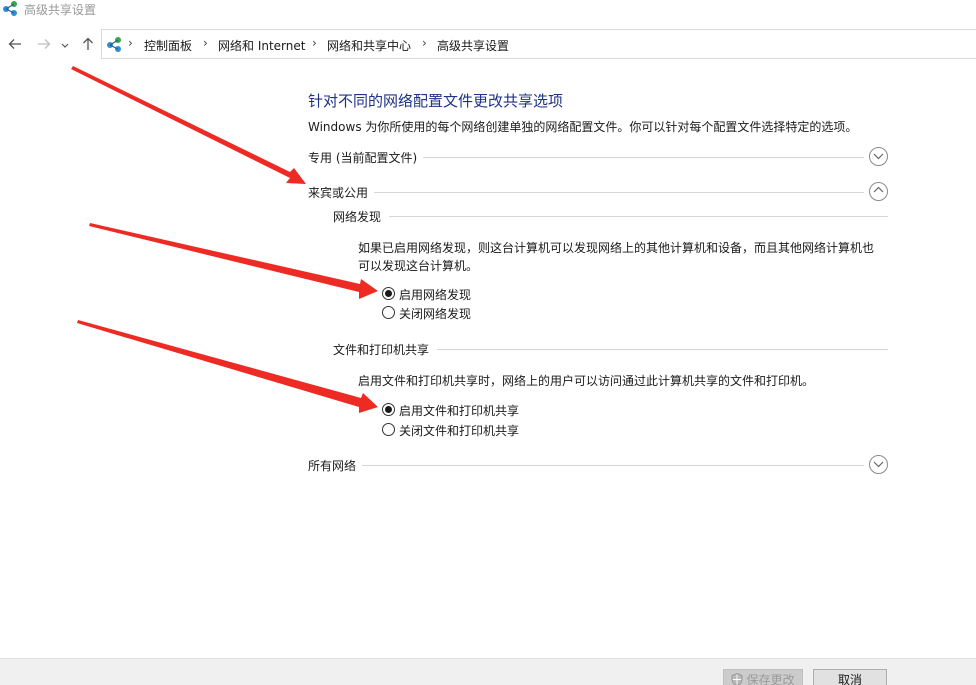 The image size is (976, 685). I want to click on network-discovery-title: 网络发现, so click(361, 216).